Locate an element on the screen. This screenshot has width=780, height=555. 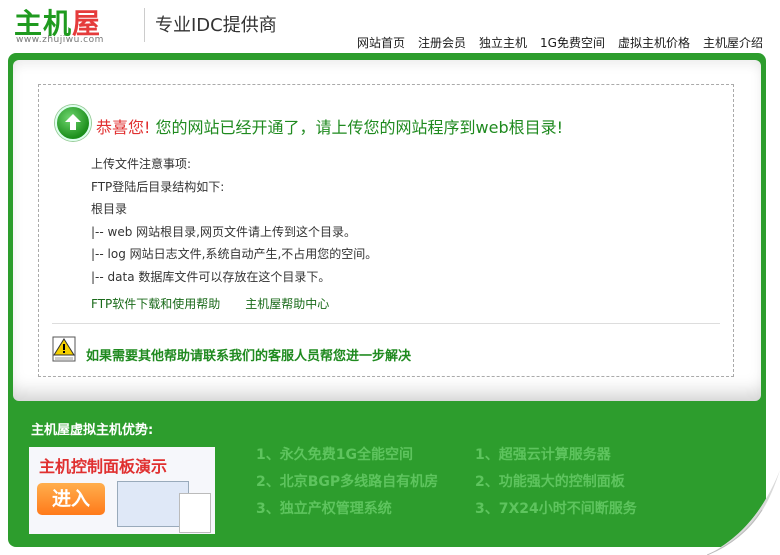
help-links: FTP软件下载和使用帮助 主机屋帮助中心 is located at coordinates (210, 303).